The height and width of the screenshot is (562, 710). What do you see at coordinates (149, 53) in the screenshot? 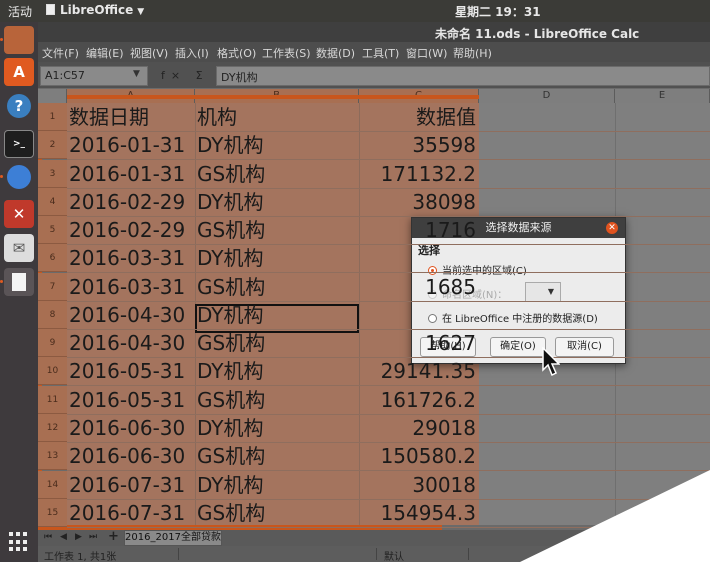
I see `menu-view: 视图(V)` at bounding box center [149, 53].